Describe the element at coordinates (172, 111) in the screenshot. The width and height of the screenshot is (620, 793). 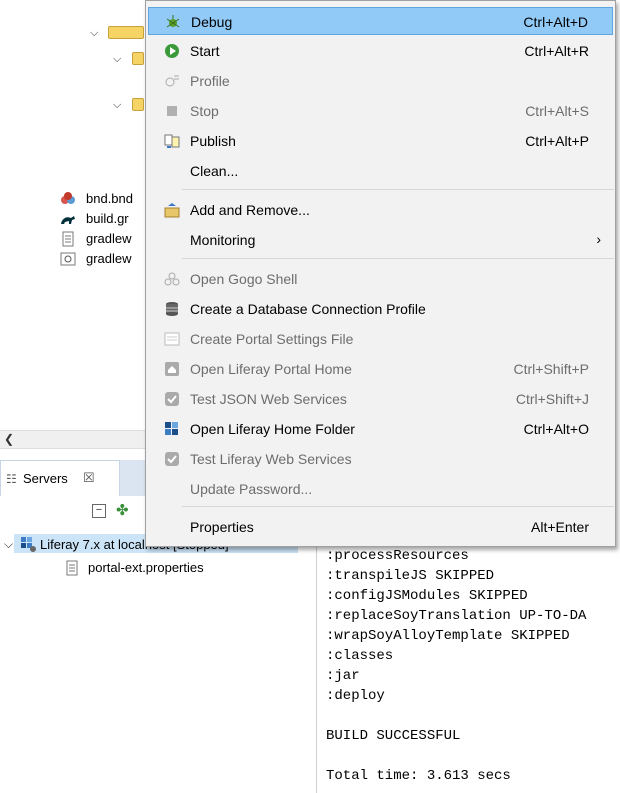
I see `stop-icon` at that location.